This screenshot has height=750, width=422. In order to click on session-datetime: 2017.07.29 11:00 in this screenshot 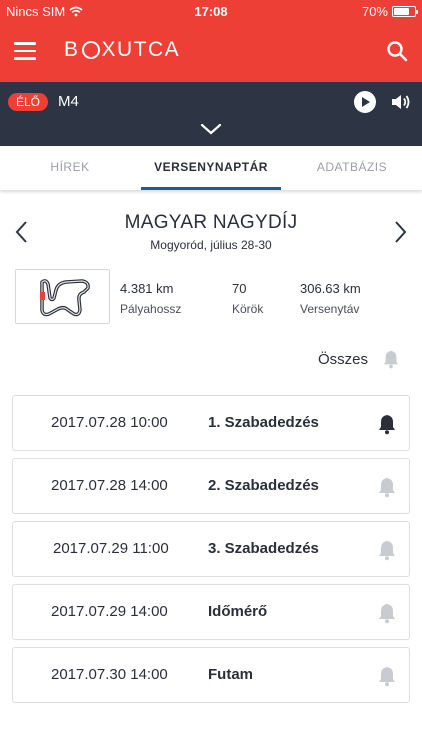, I will do `click(111, 548)`.